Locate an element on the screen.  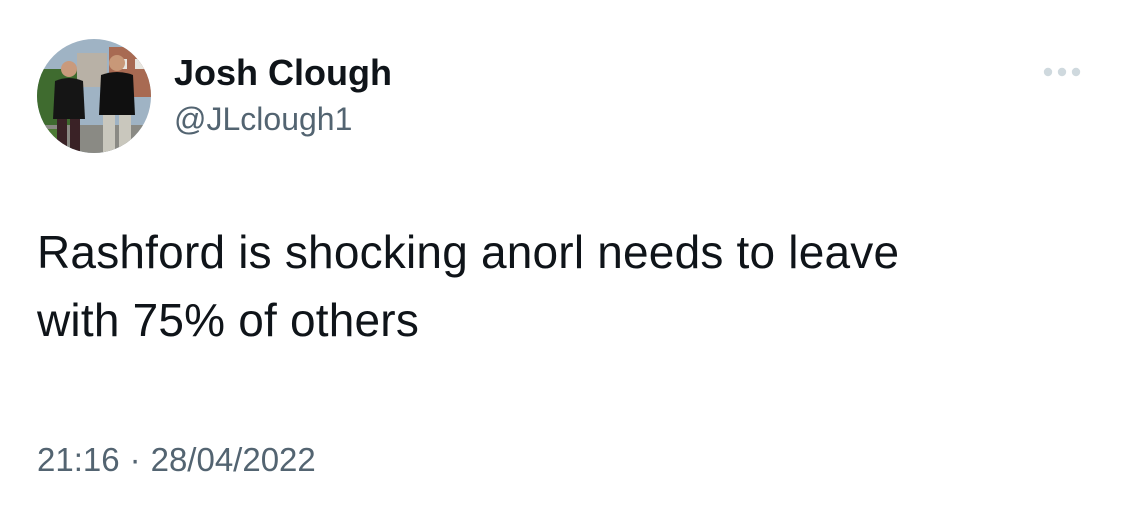
tweet-date: 28/04/2022 is located at coordinates (233, 459).